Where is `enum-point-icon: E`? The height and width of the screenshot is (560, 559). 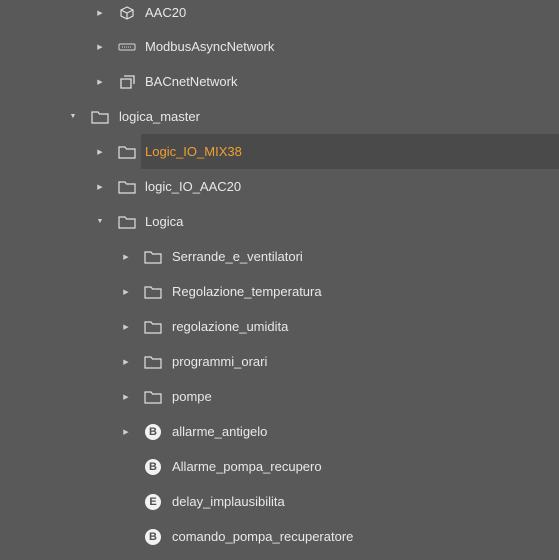
enum-point-icon: E is located at coordinates (153, 501).